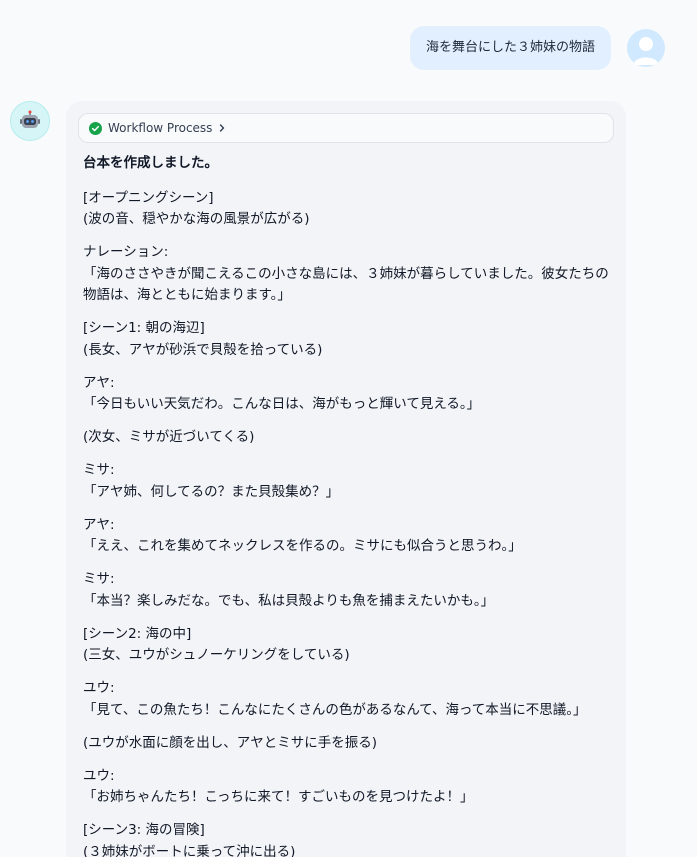 The width and height of the screenshot is (697, 857). I want to click on script-paragraph: [オープニングシーン] (波の音、穏やかな海の風景が広がる), so click(196, 208).